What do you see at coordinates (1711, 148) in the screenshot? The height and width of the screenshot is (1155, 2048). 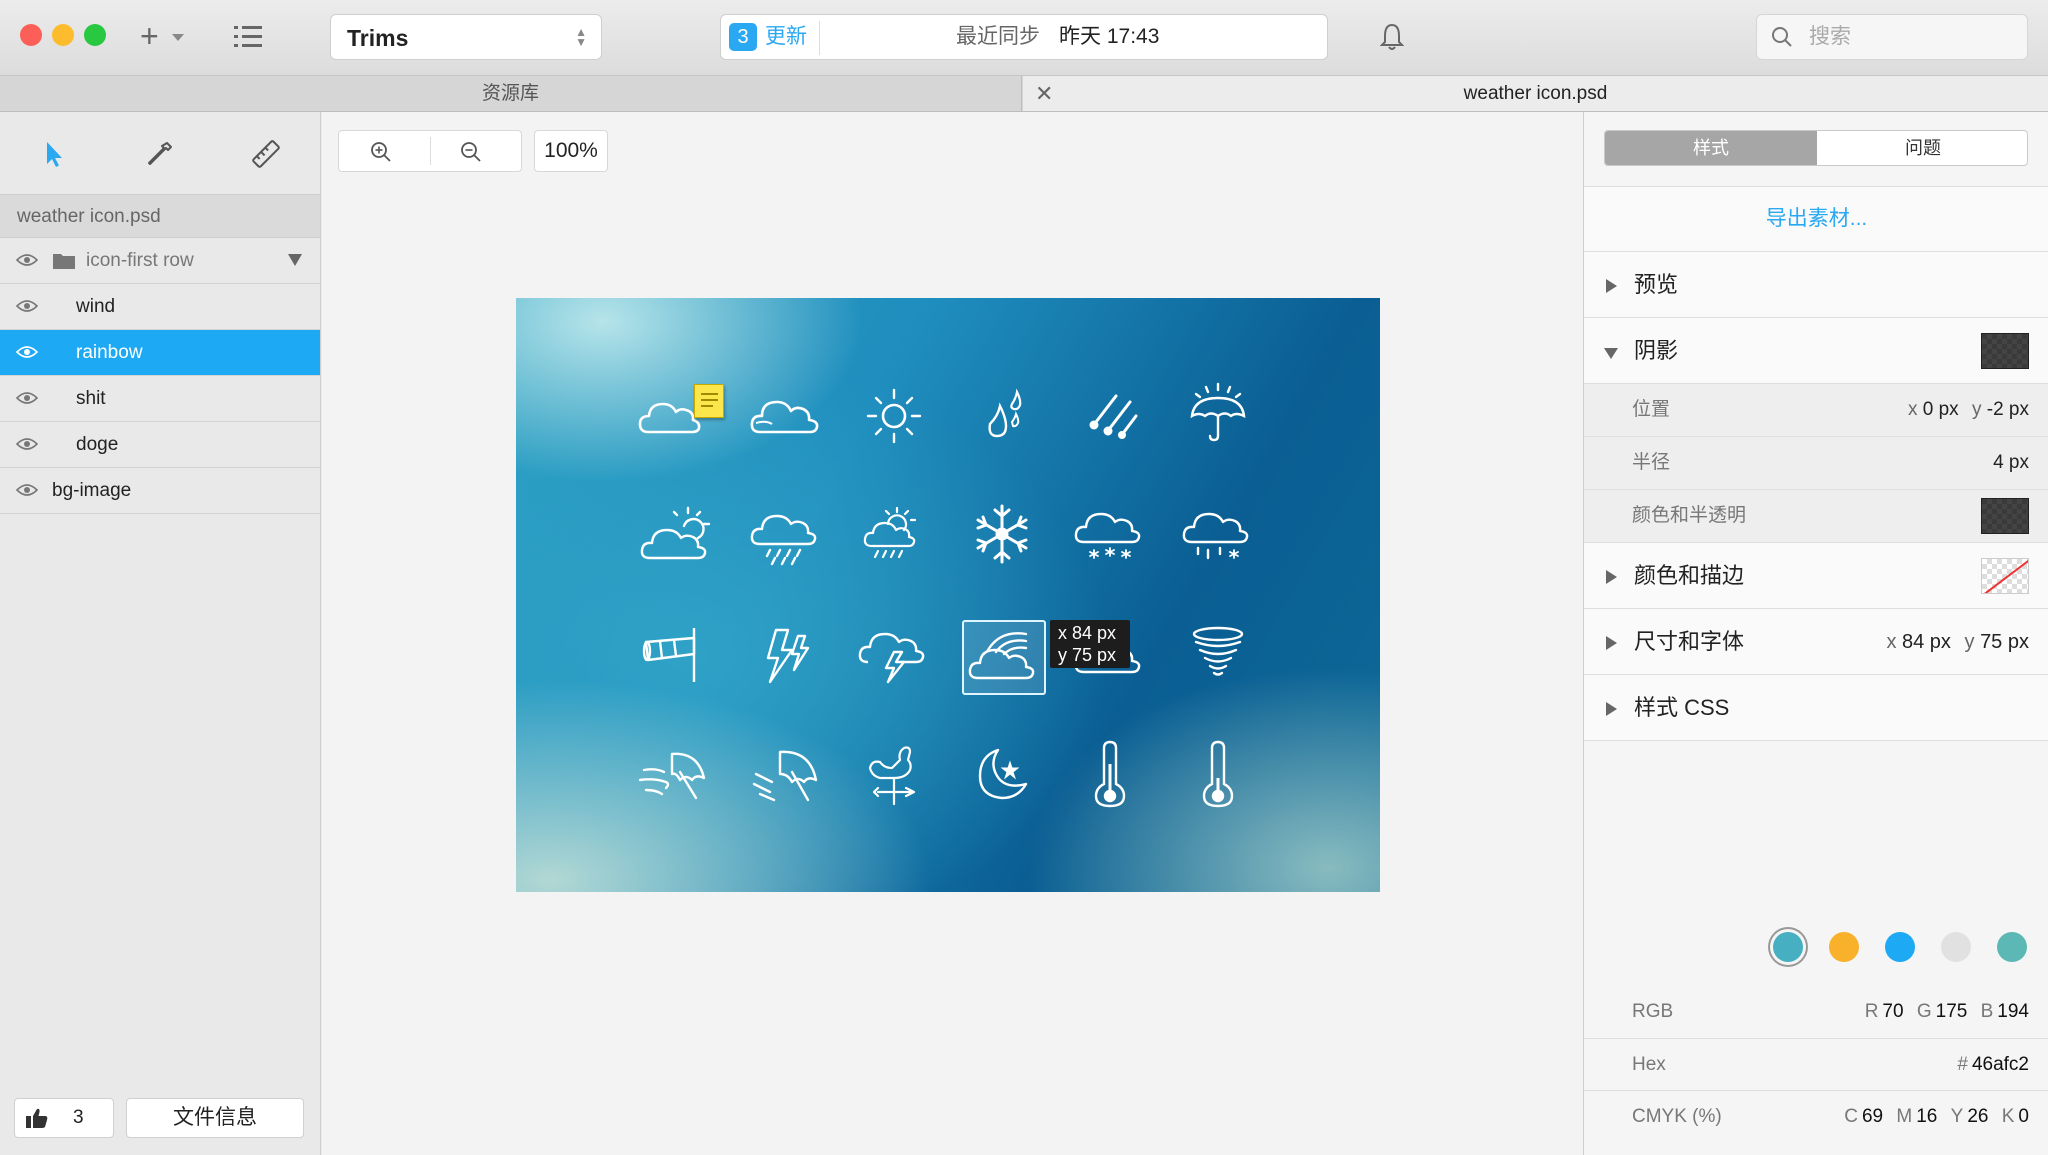 I see `tab-style: 样式` at bounding box center [1711, 148].